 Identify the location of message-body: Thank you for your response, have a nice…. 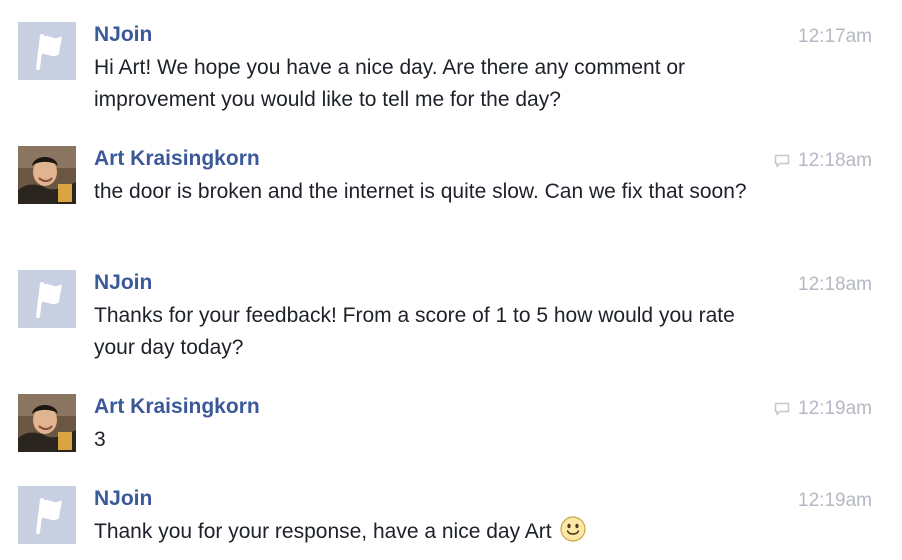
(434, 532).